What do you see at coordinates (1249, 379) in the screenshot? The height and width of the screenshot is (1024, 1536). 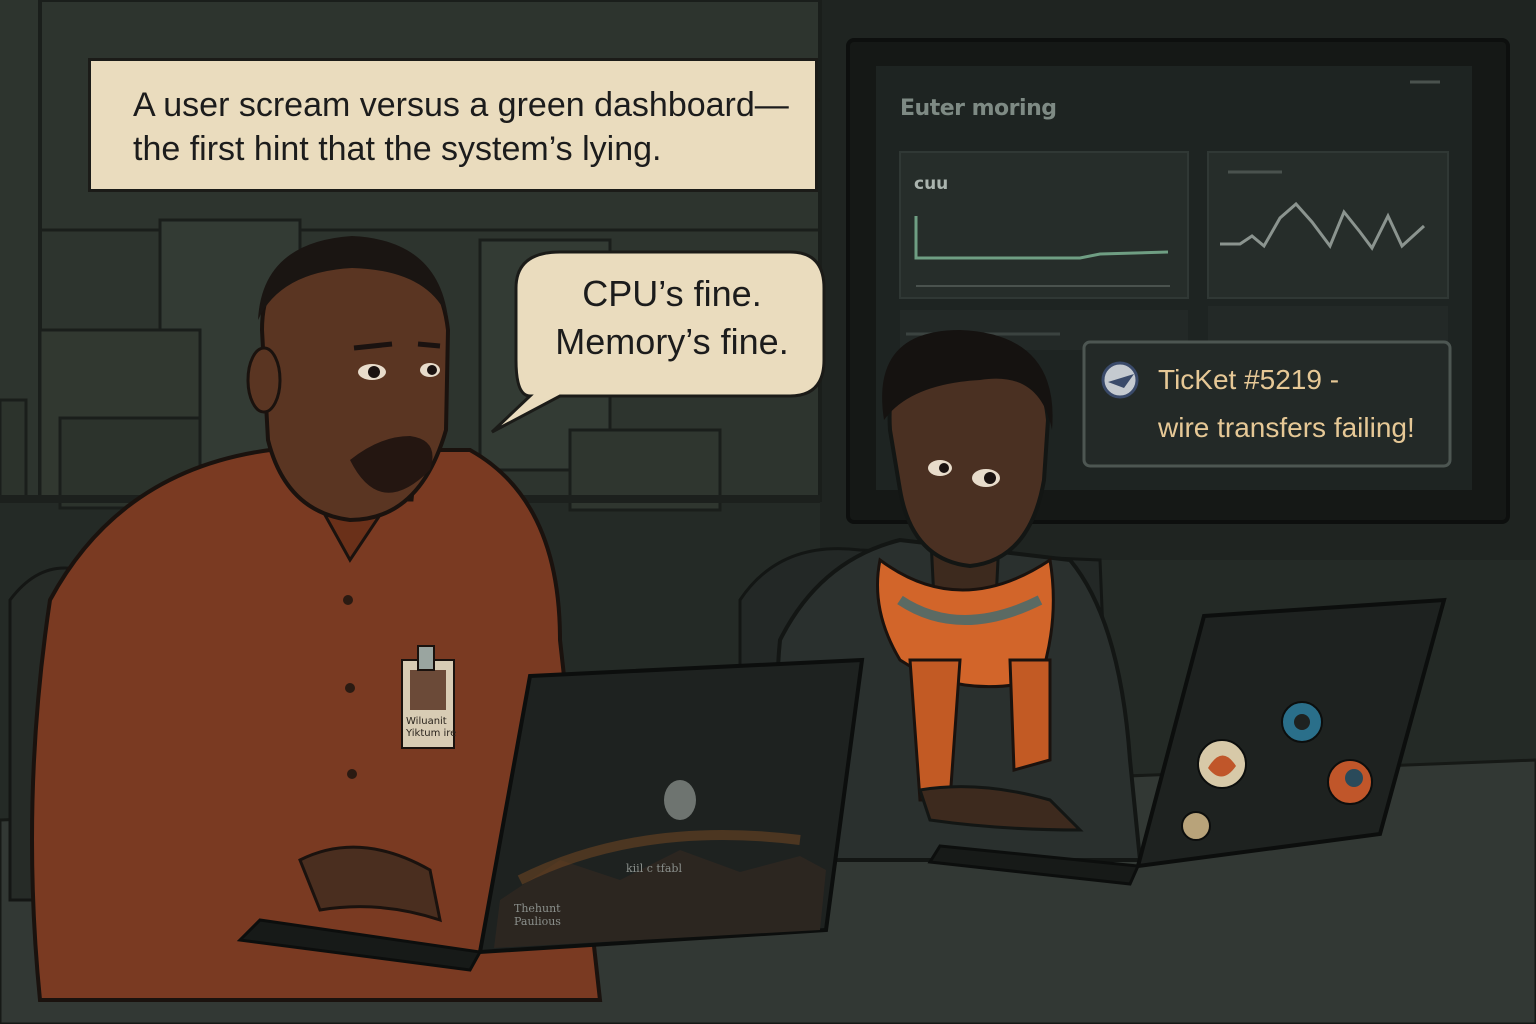 I see `ticket-title: TicKet #5219 -` at bounding box center [1249, 379].